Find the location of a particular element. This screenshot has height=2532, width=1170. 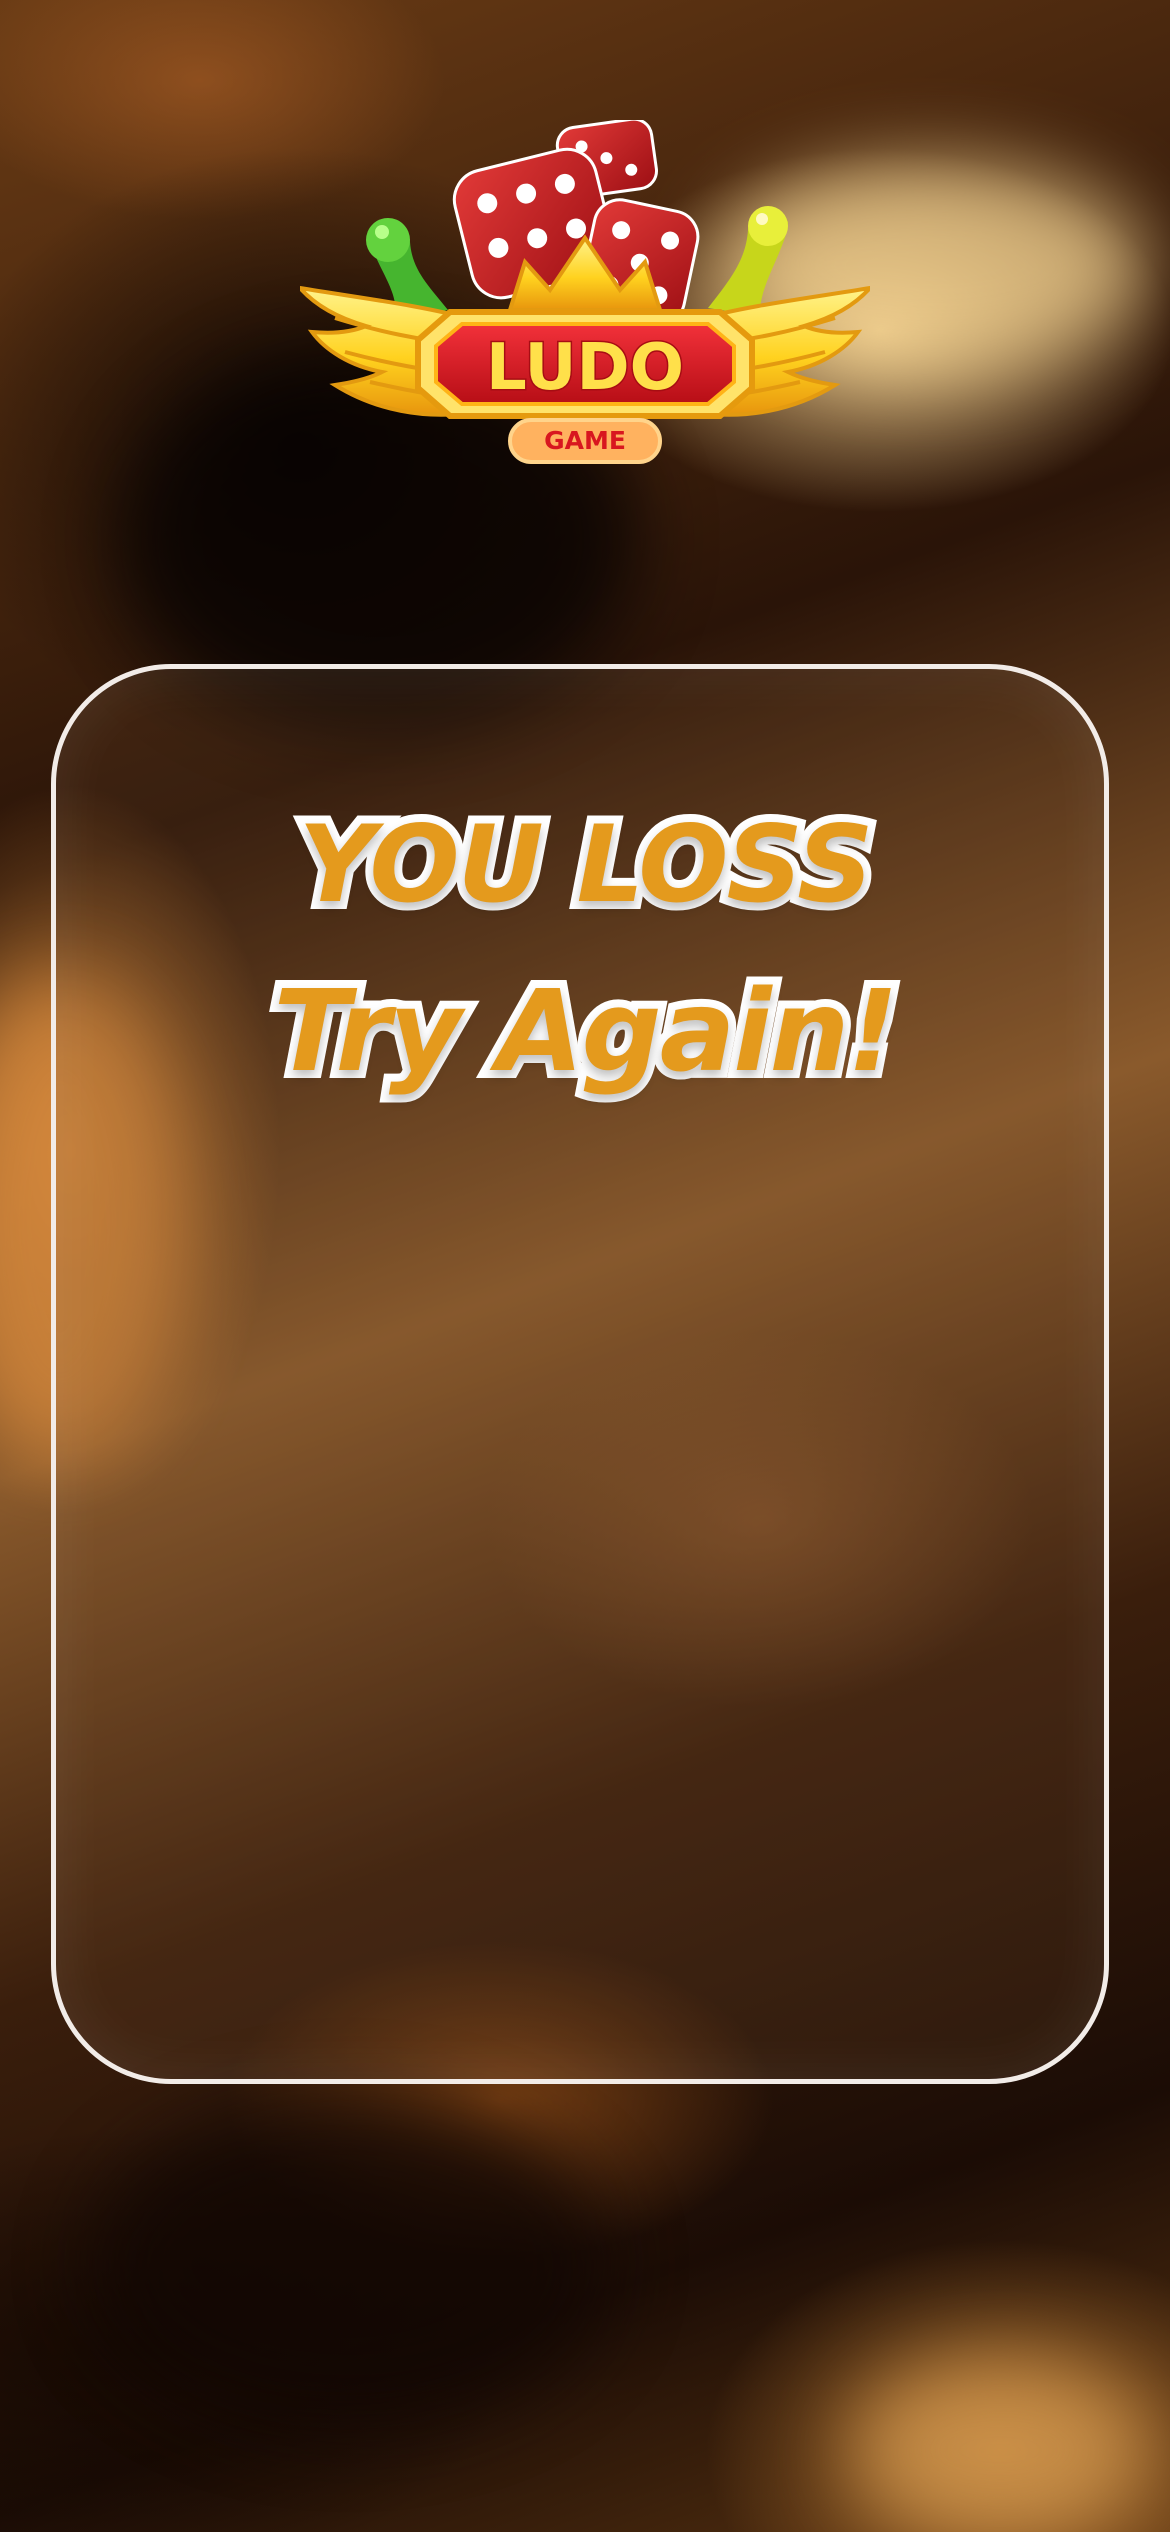

yellow-pawn-icon is located at coordinates (748, 261).